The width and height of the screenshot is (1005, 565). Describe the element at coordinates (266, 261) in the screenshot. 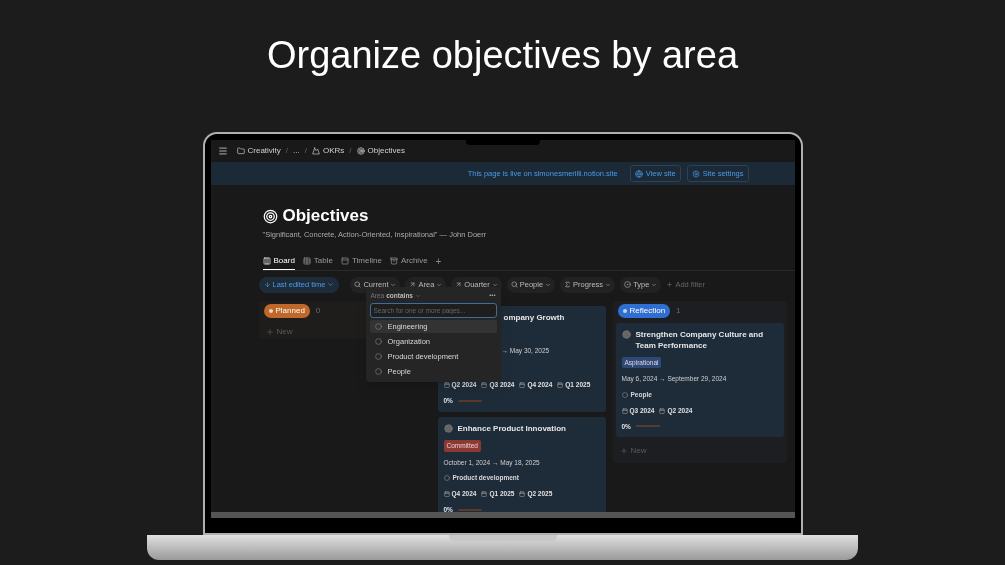

I see `columns-icon` at that location.